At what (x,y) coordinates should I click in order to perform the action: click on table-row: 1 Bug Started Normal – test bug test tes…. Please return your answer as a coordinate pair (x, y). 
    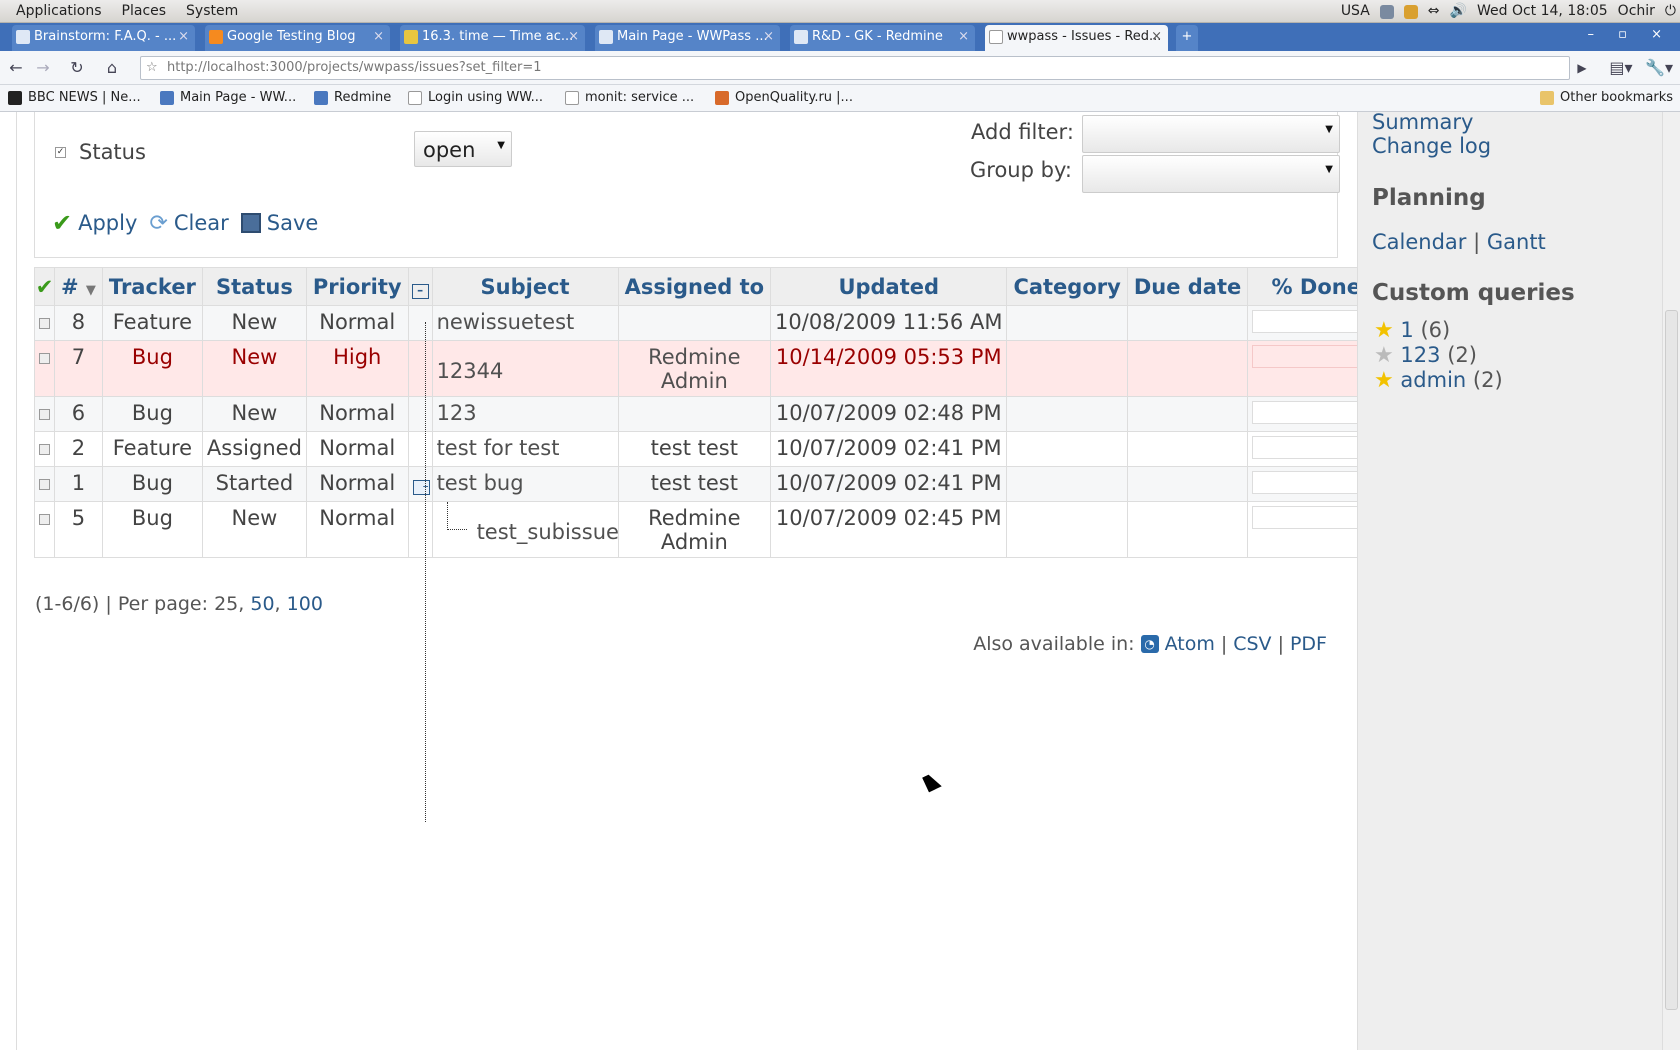
    Looking at the image, I should click on (710, 484).